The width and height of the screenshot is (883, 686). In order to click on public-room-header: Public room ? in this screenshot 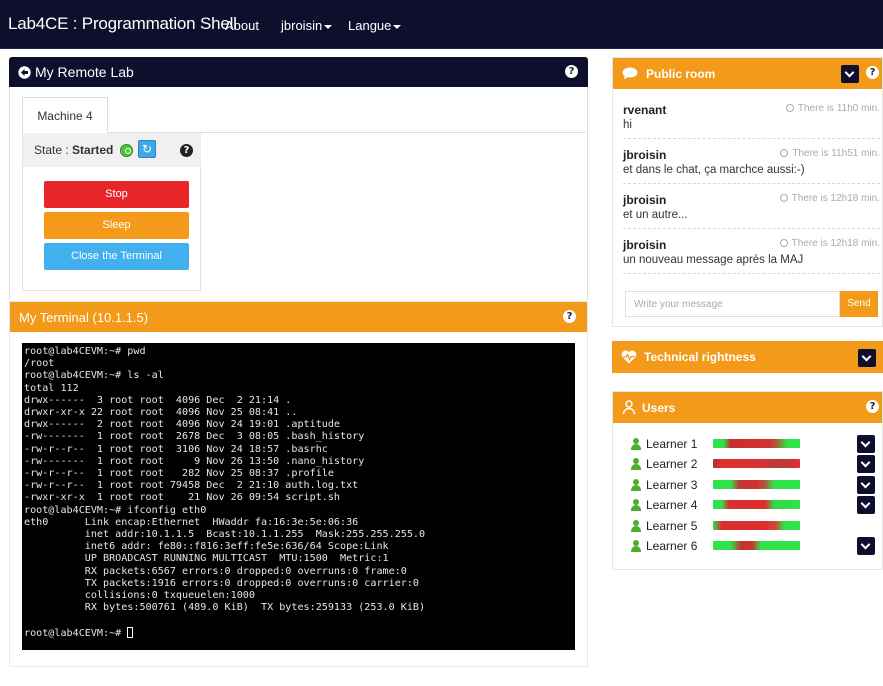, I will do `click(747, 73)`.